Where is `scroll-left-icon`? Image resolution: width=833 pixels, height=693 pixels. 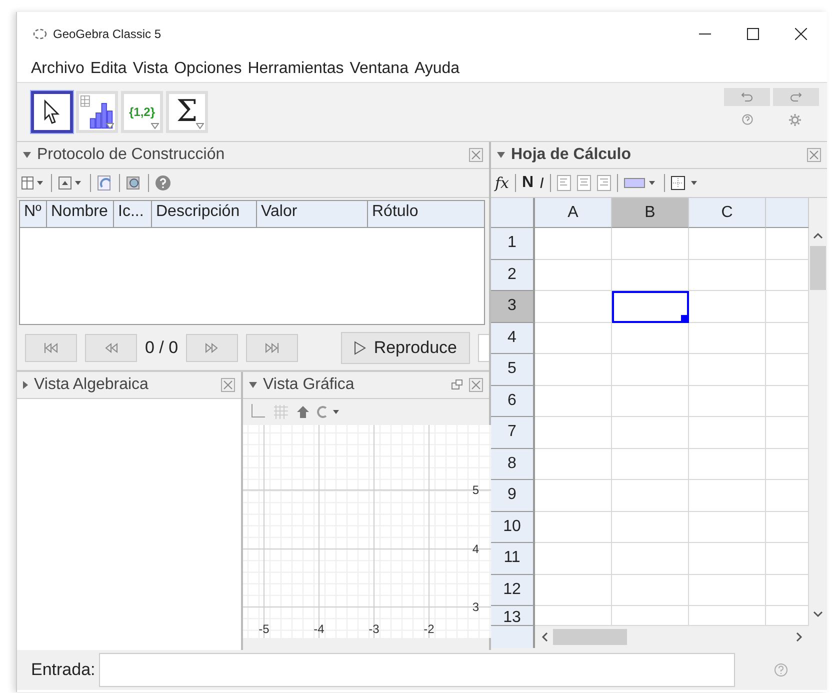
scroll-left-icon is located at coordinates (545, 637).